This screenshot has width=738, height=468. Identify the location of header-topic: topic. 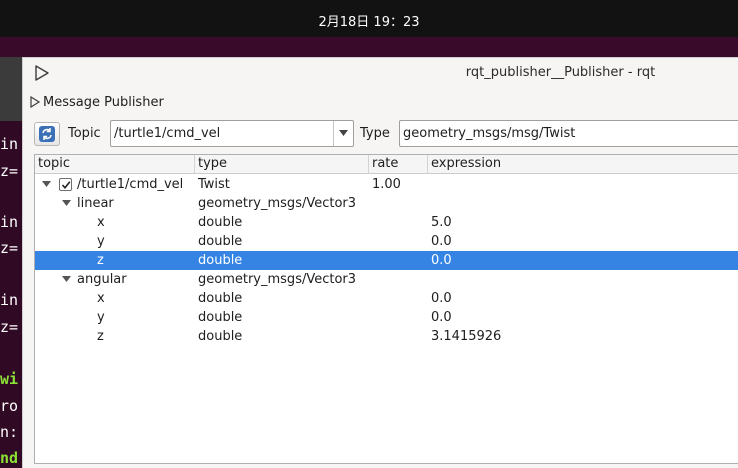
(115, 164).